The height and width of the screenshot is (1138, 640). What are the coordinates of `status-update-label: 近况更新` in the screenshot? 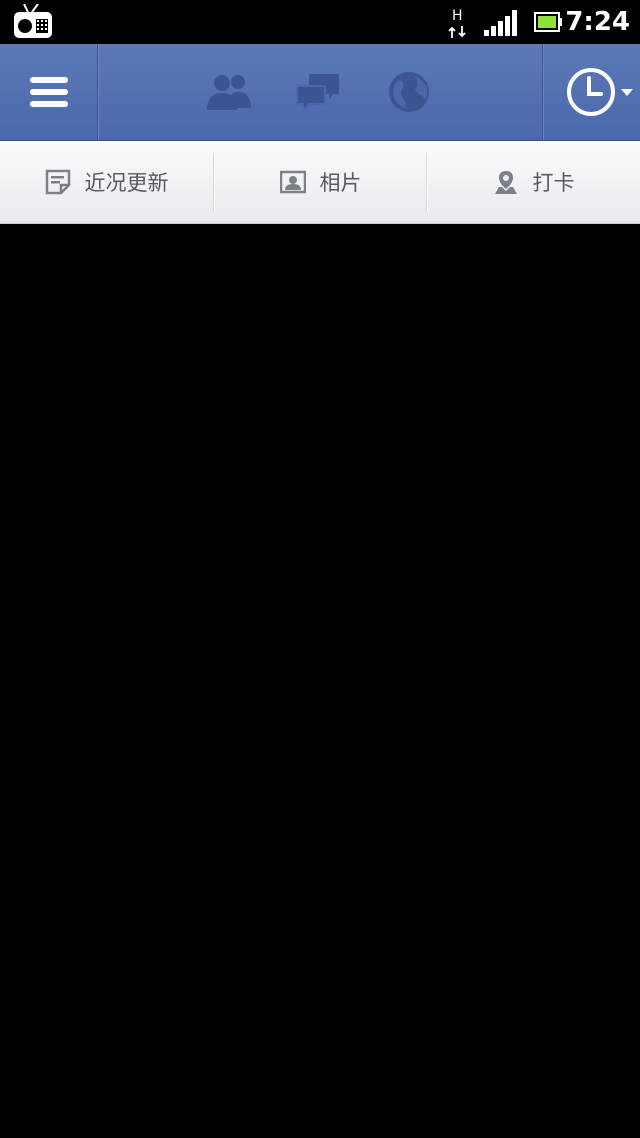 It's located at (126, 183).